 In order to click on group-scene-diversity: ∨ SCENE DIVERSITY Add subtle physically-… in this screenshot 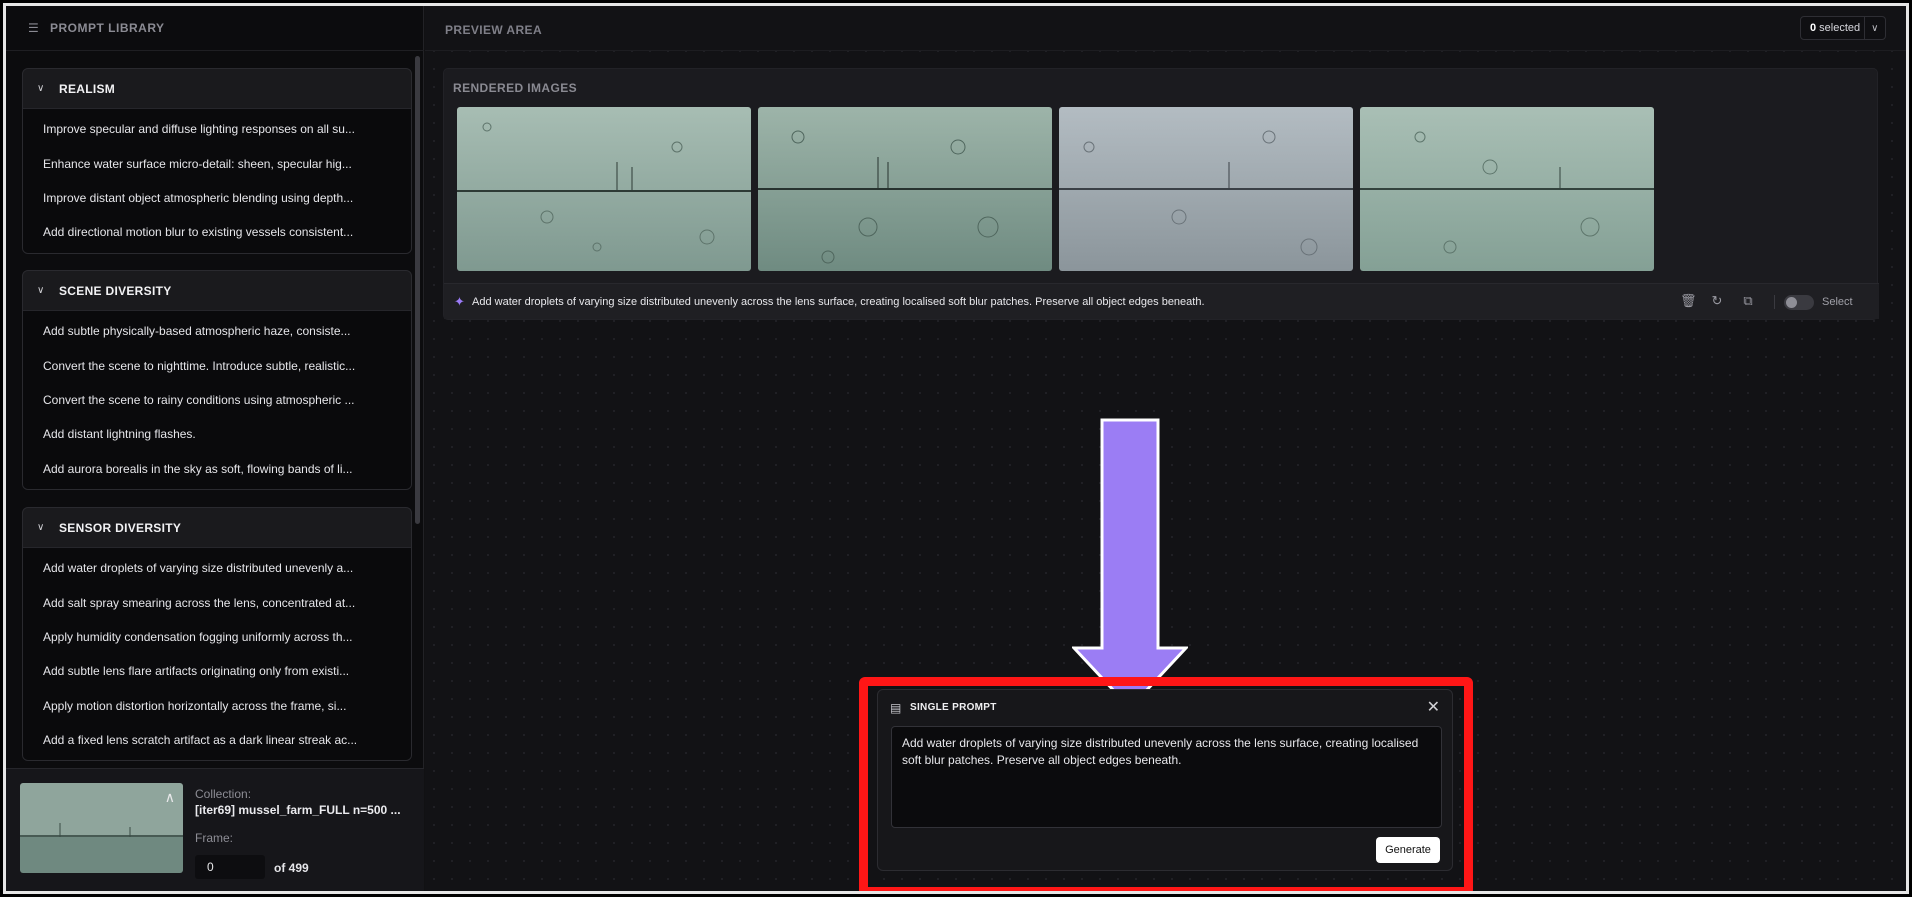, I will do `click(217, 380)`.